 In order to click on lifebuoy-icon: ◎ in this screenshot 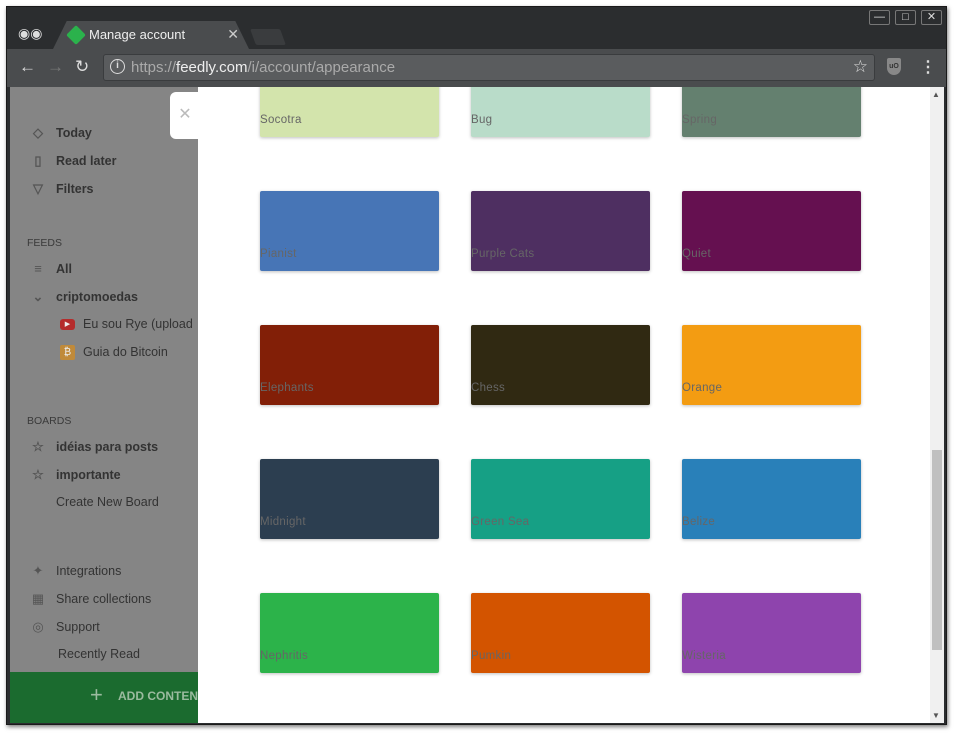, I will do `click(38, 626)`.